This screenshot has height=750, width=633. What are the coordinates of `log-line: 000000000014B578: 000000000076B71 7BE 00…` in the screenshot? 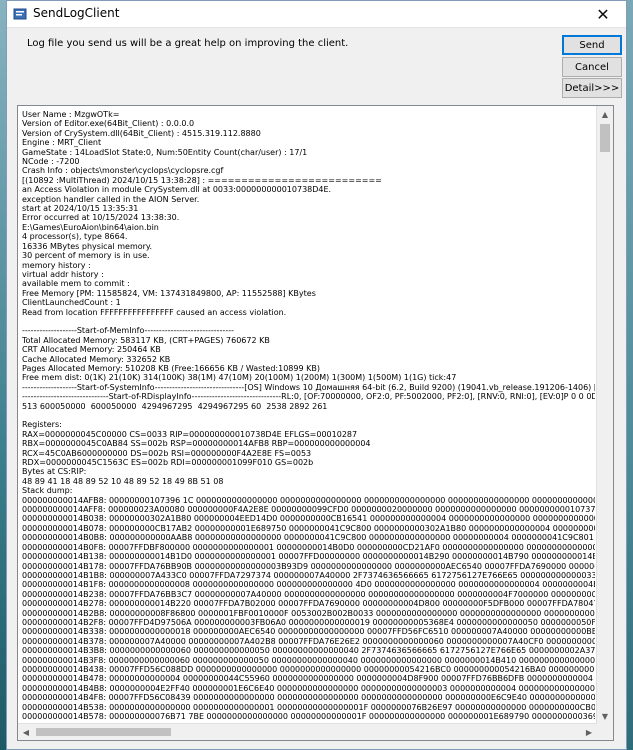 It's located at (308, 716).